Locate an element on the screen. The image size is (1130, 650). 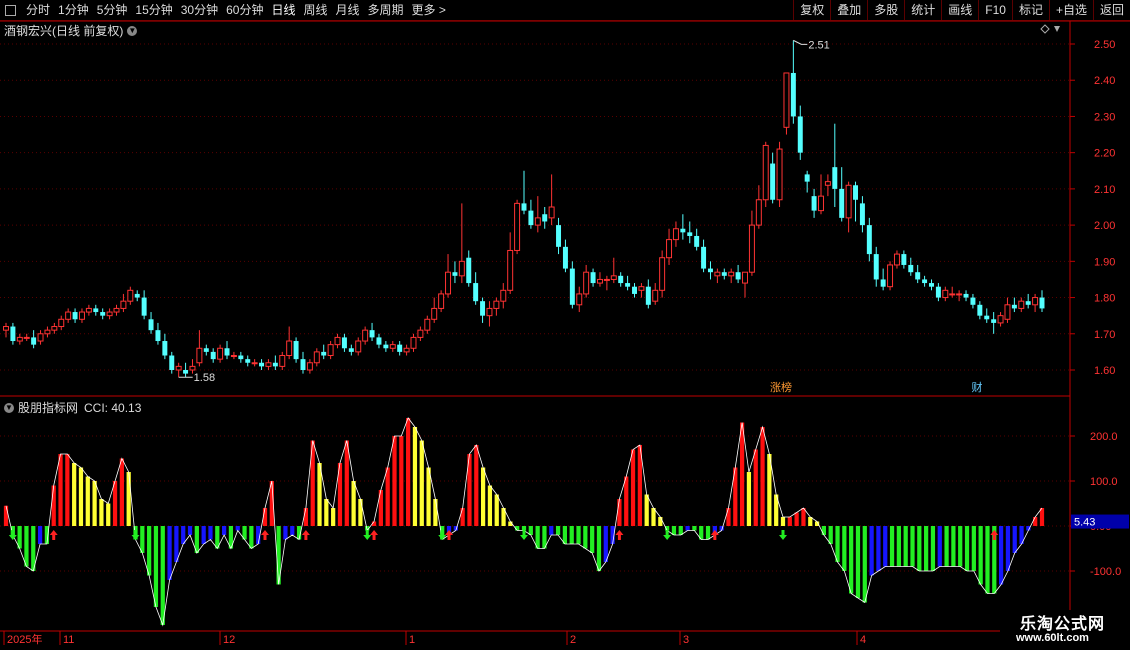
annotation-low-label: 1.58 is located at coordinates (204, 378).